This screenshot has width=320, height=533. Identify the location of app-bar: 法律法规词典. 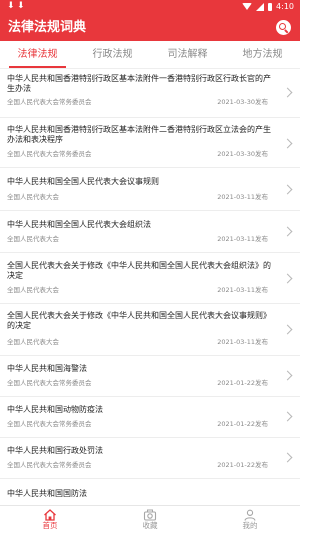
(150, 27).